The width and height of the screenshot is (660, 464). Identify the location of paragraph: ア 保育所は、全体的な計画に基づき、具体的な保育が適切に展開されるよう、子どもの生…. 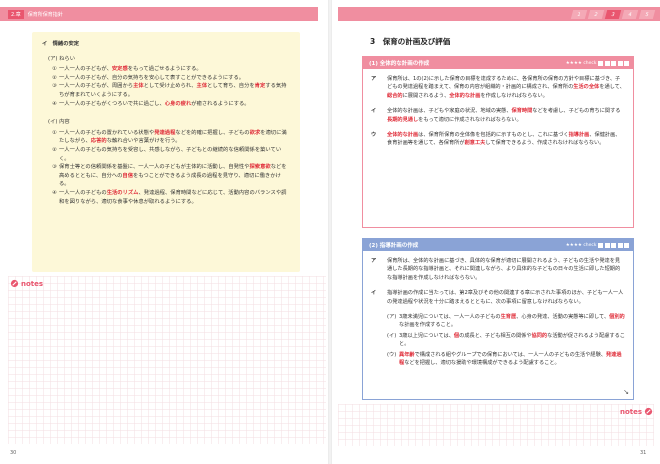
(498, 269).